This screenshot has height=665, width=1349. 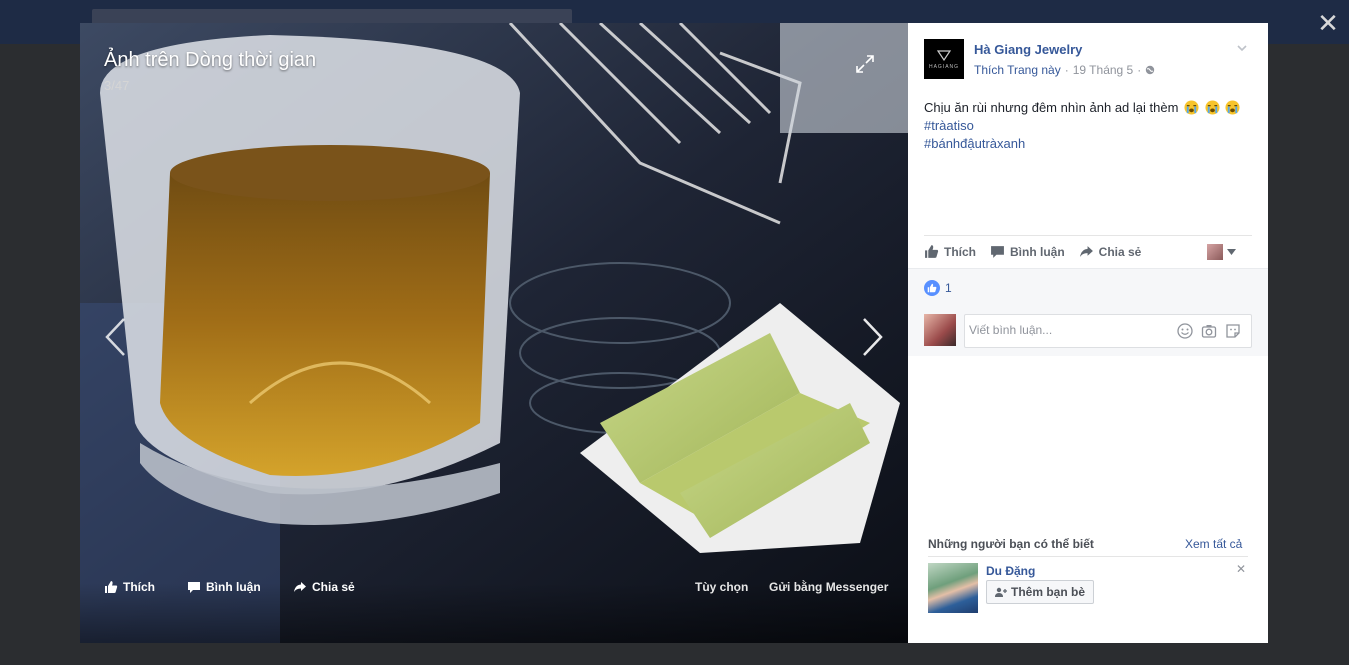 I want to click on viewer-title: Ảnh trên Dòng thời gian, so click(x=210, y=60).